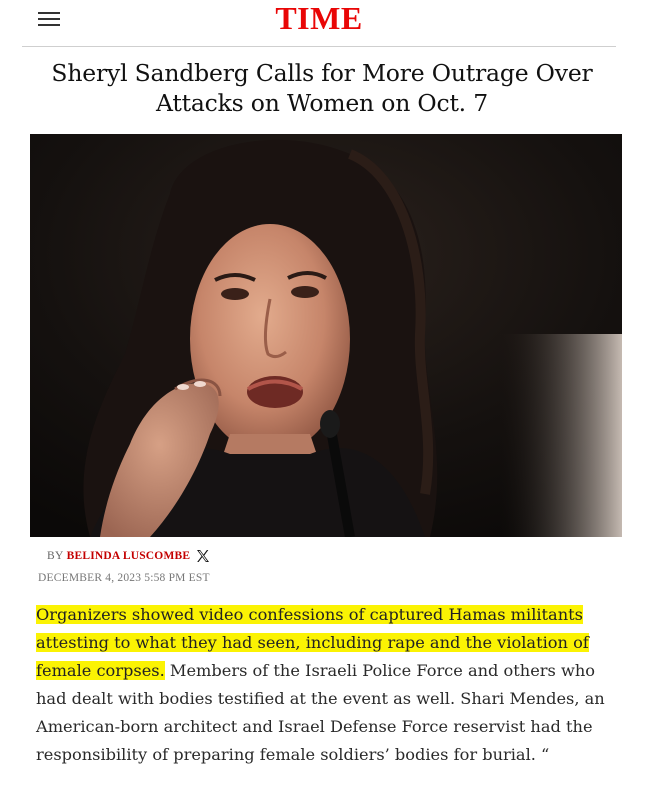 The width and height of the screenshot is (646, 786). What do you see at coordinates (203, 556) in the screenshot?
I see `x-twitter-icon` at bounding box center [203, 556].